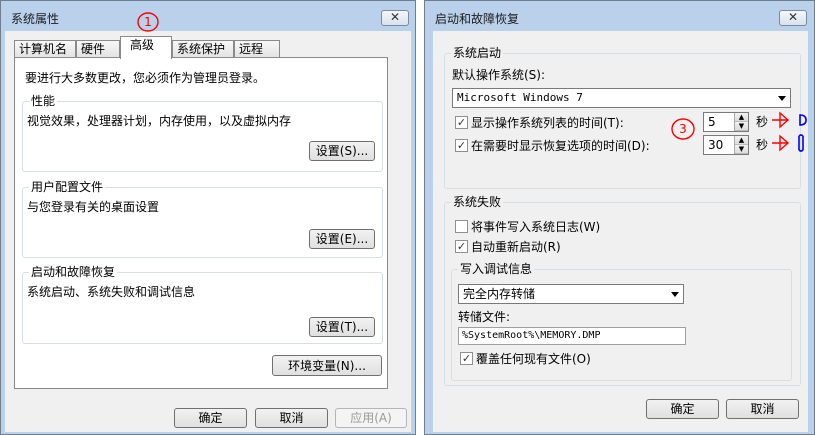 The height and width of the screenshot is (435, 815). What do you see at coordinates (533, 359) in the screenshot?
I see `overwrite-label: 覆盖任何现有文件(O)` at bounding box center [533, 359].